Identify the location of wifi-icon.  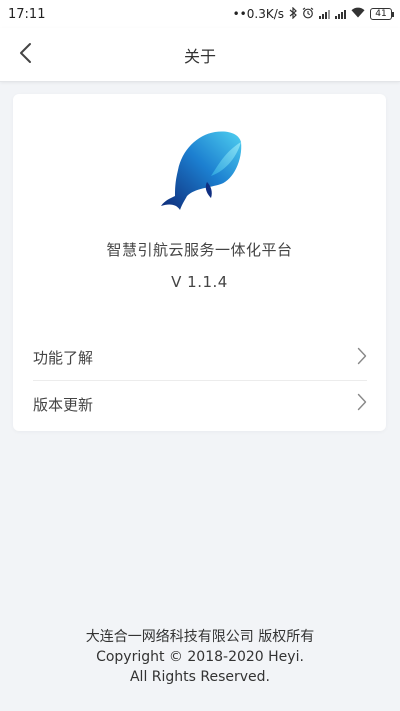
(358, 14).